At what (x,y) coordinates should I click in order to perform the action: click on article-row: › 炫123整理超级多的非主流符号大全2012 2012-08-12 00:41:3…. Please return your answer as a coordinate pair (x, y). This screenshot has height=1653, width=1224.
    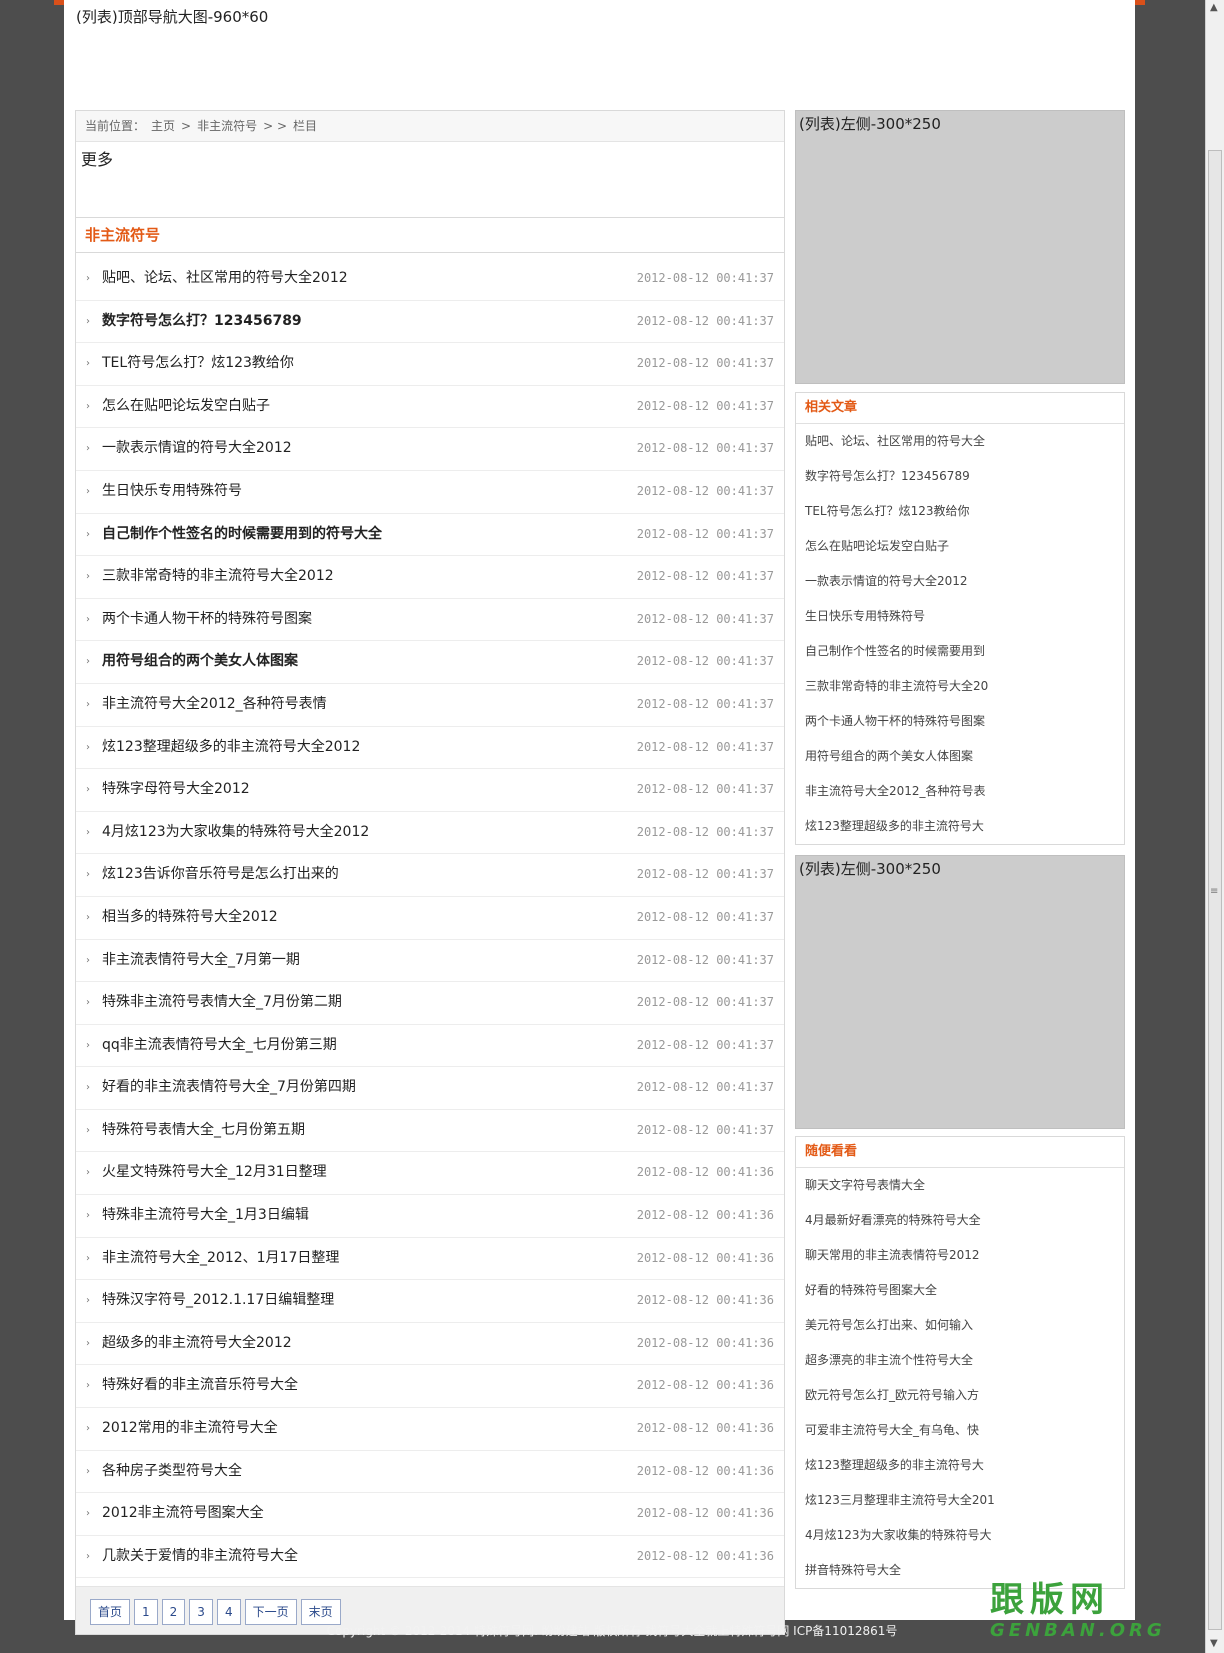
    Looking at the image, I should click on (430, 748).